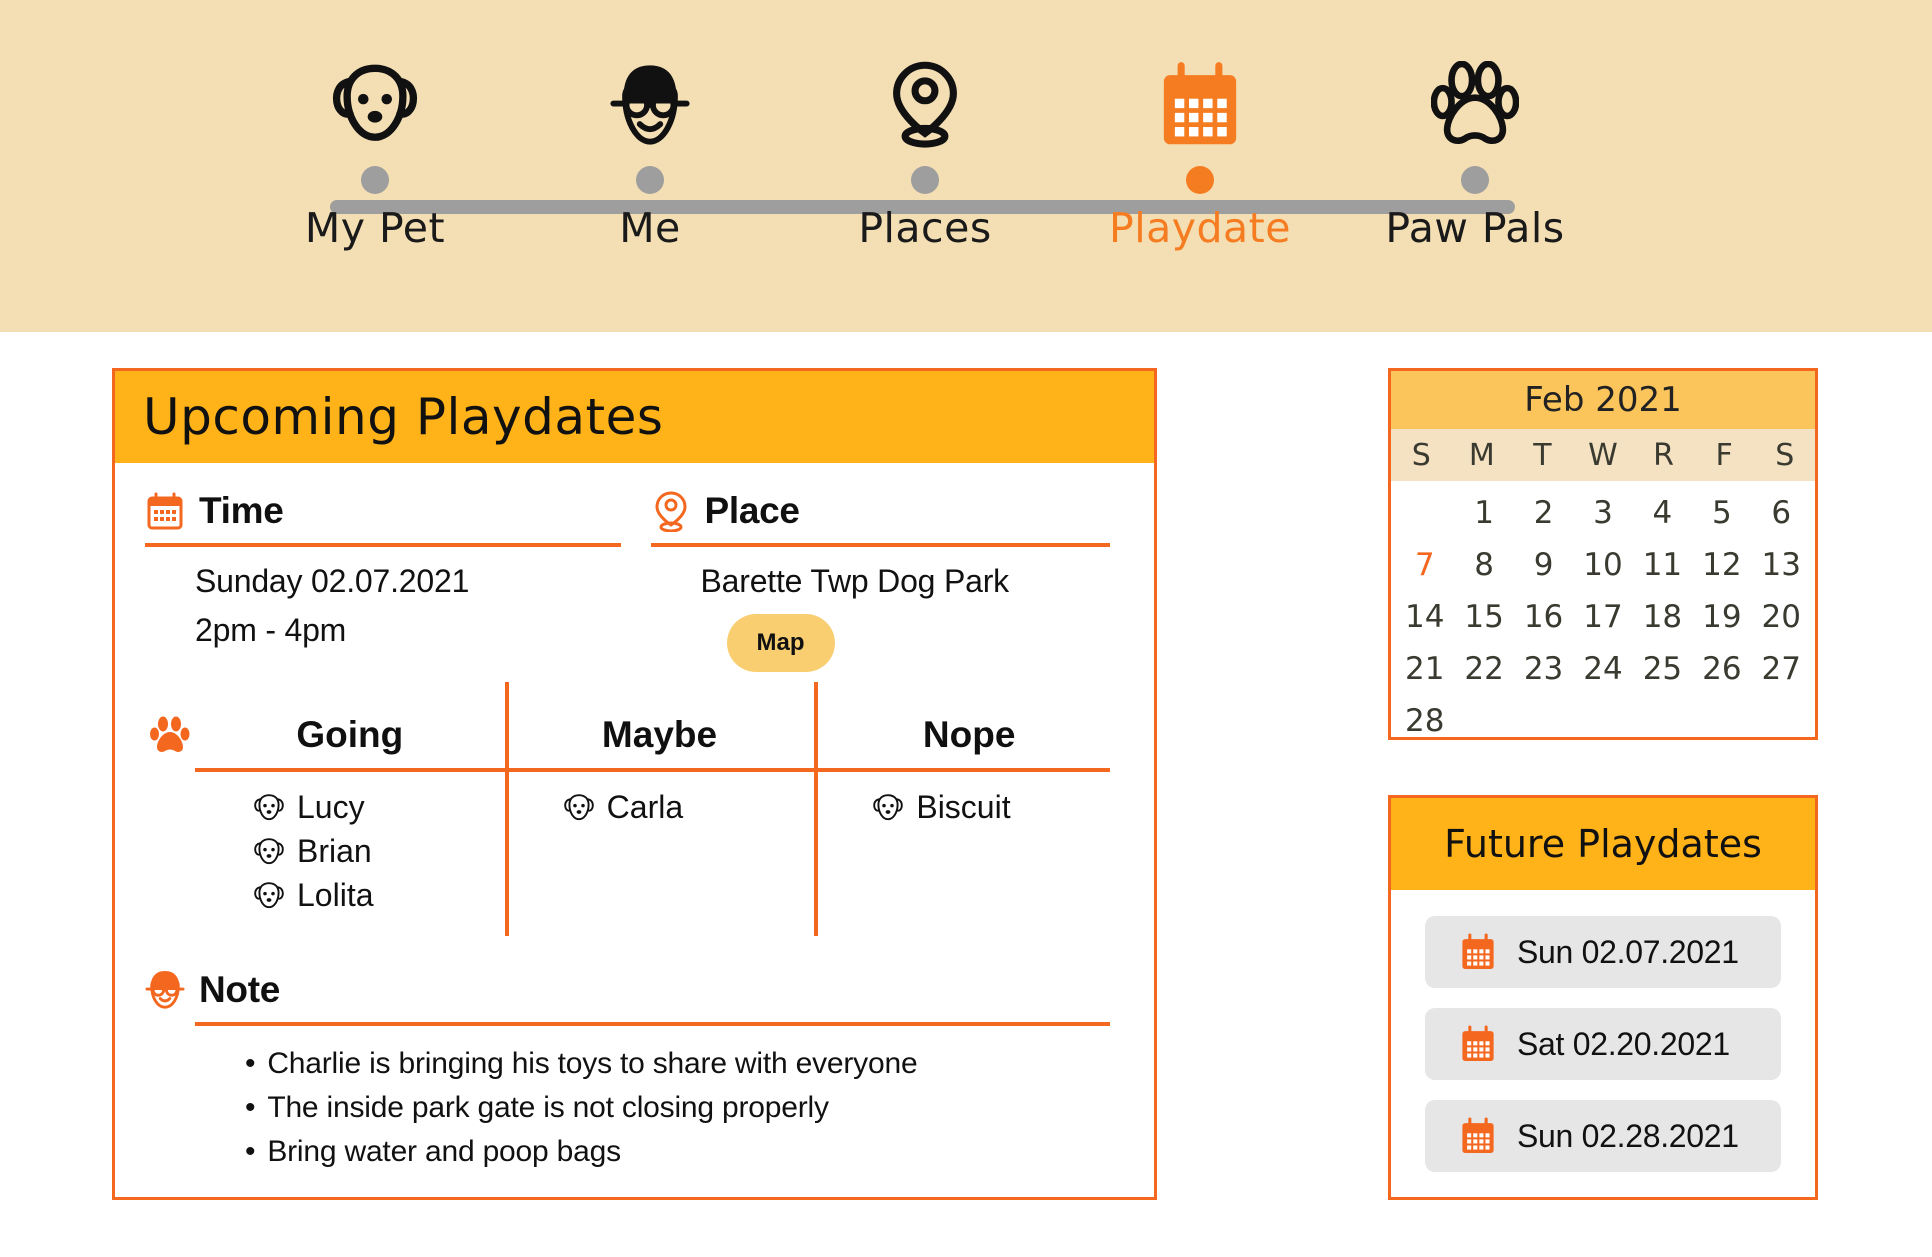 This screenshot has width=1932, height=1257. Describe the element at coordinates (1424, 721) in the screenshot. I see `calendar-day-cell: 28` at that location.